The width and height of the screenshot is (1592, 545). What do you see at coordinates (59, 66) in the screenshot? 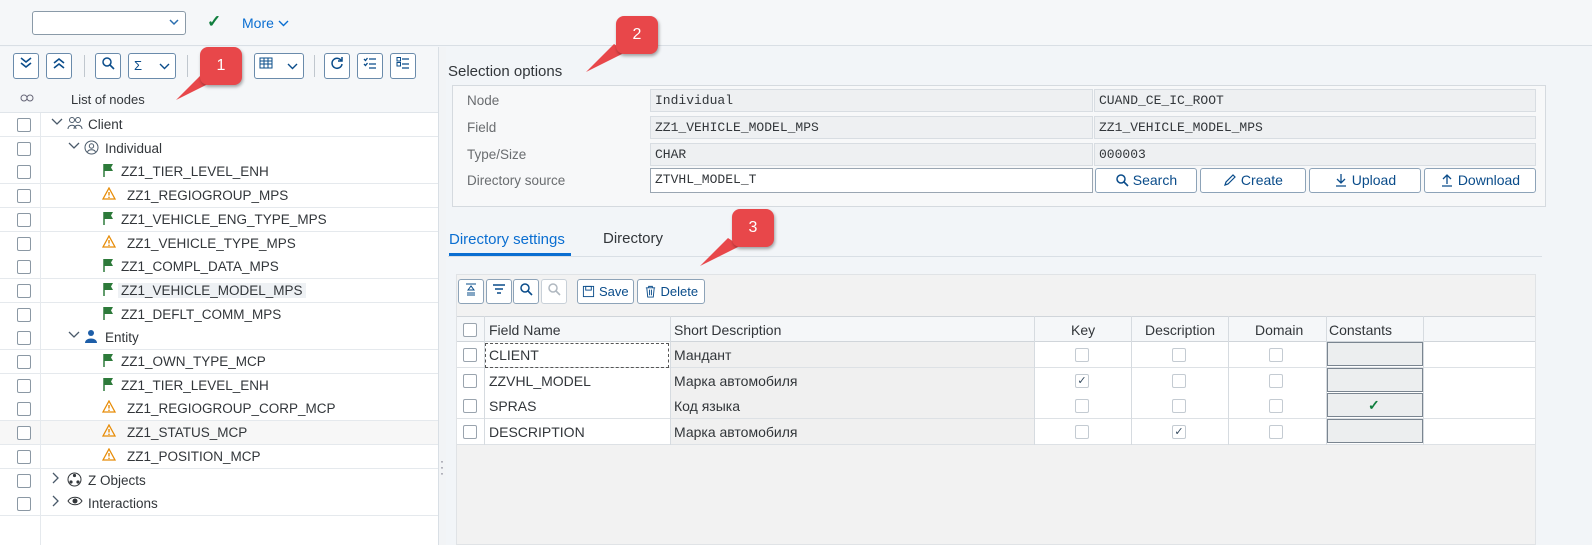
I see `collapse-all-icon` at bounding box center [59, 66].